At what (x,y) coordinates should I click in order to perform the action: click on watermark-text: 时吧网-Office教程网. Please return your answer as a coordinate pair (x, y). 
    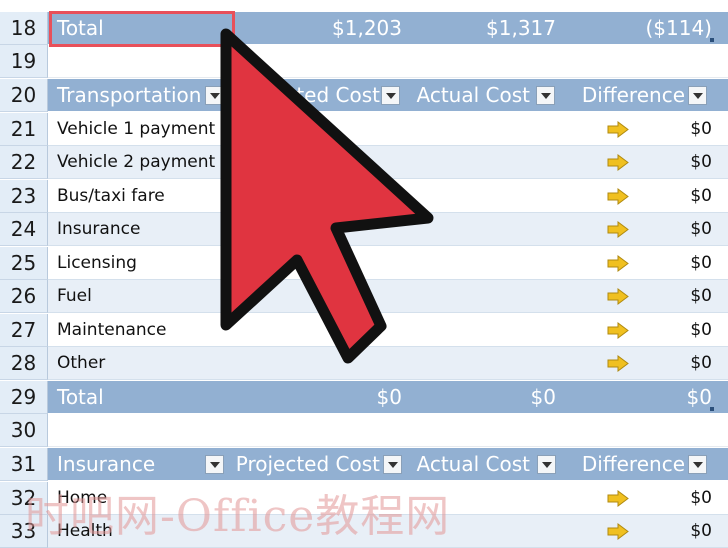
    Looking at the image, I should click on (238, 516).